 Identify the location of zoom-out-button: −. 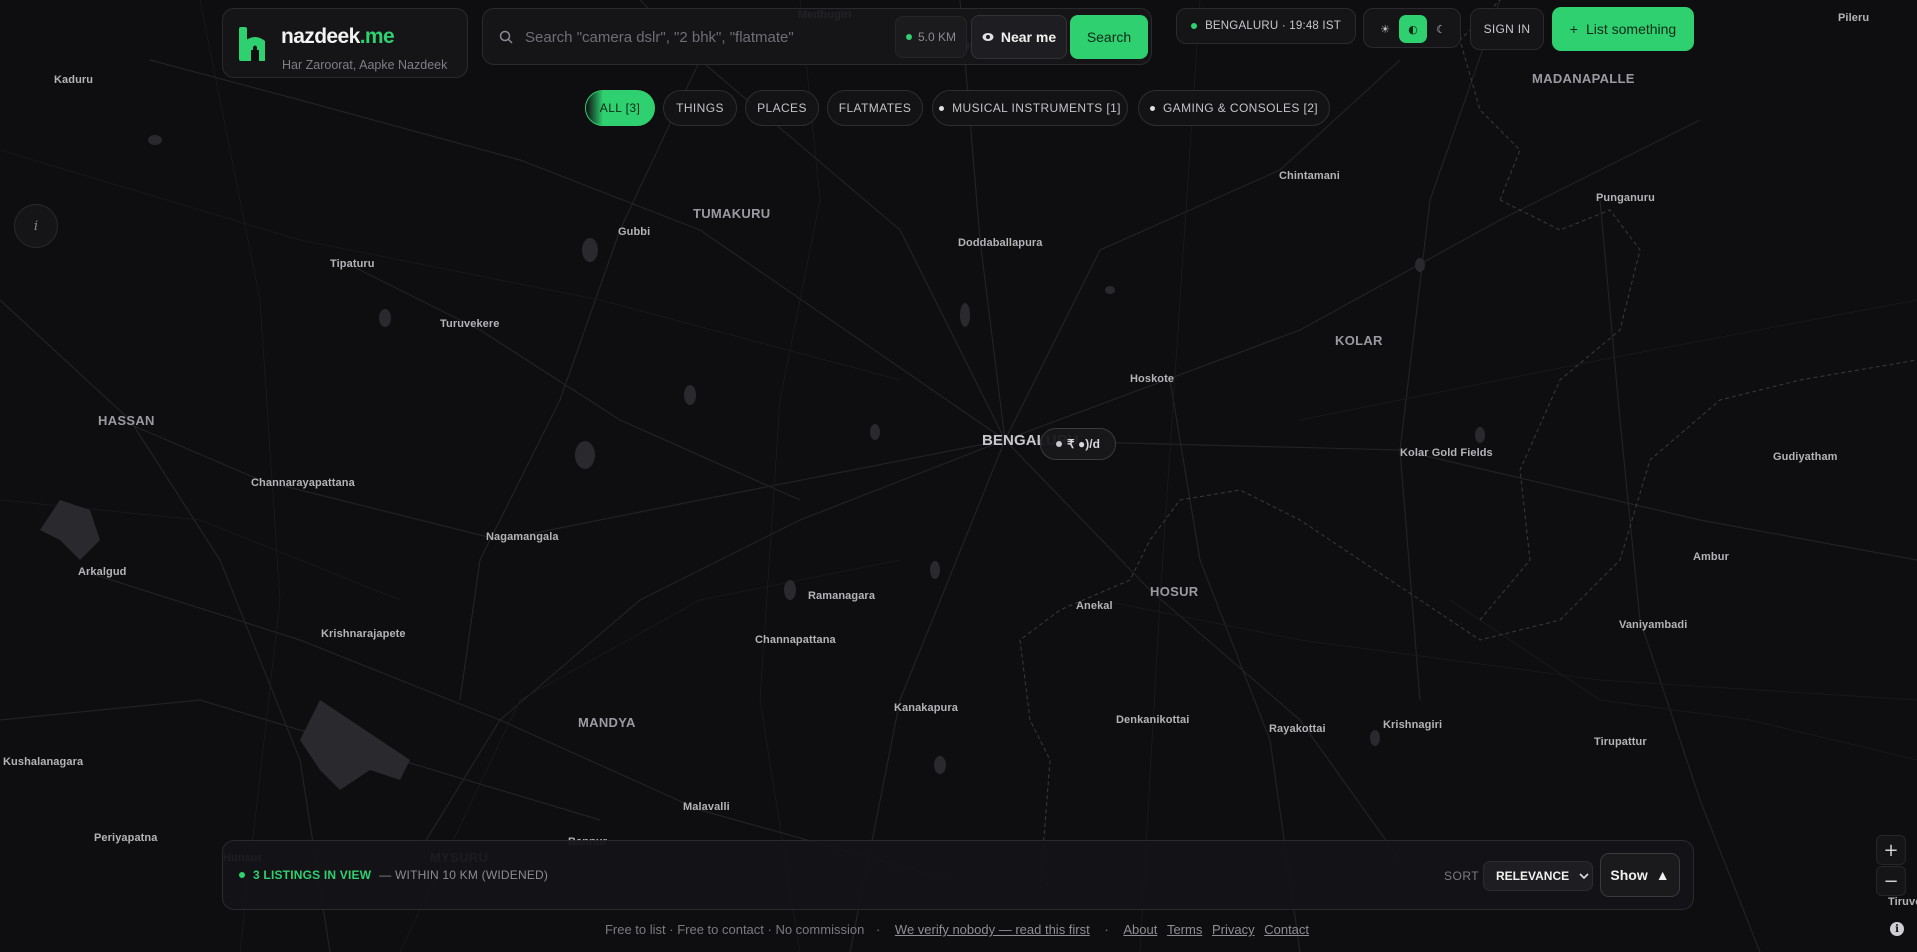
(1891, 881).